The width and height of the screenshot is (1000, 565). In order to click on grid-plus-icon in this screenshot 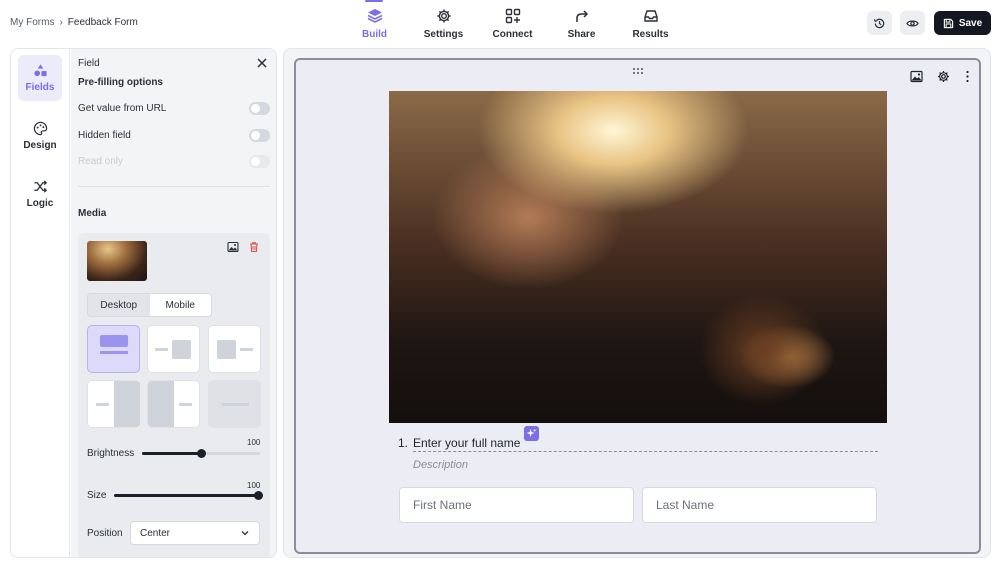, I will do `click(512, 16)`.